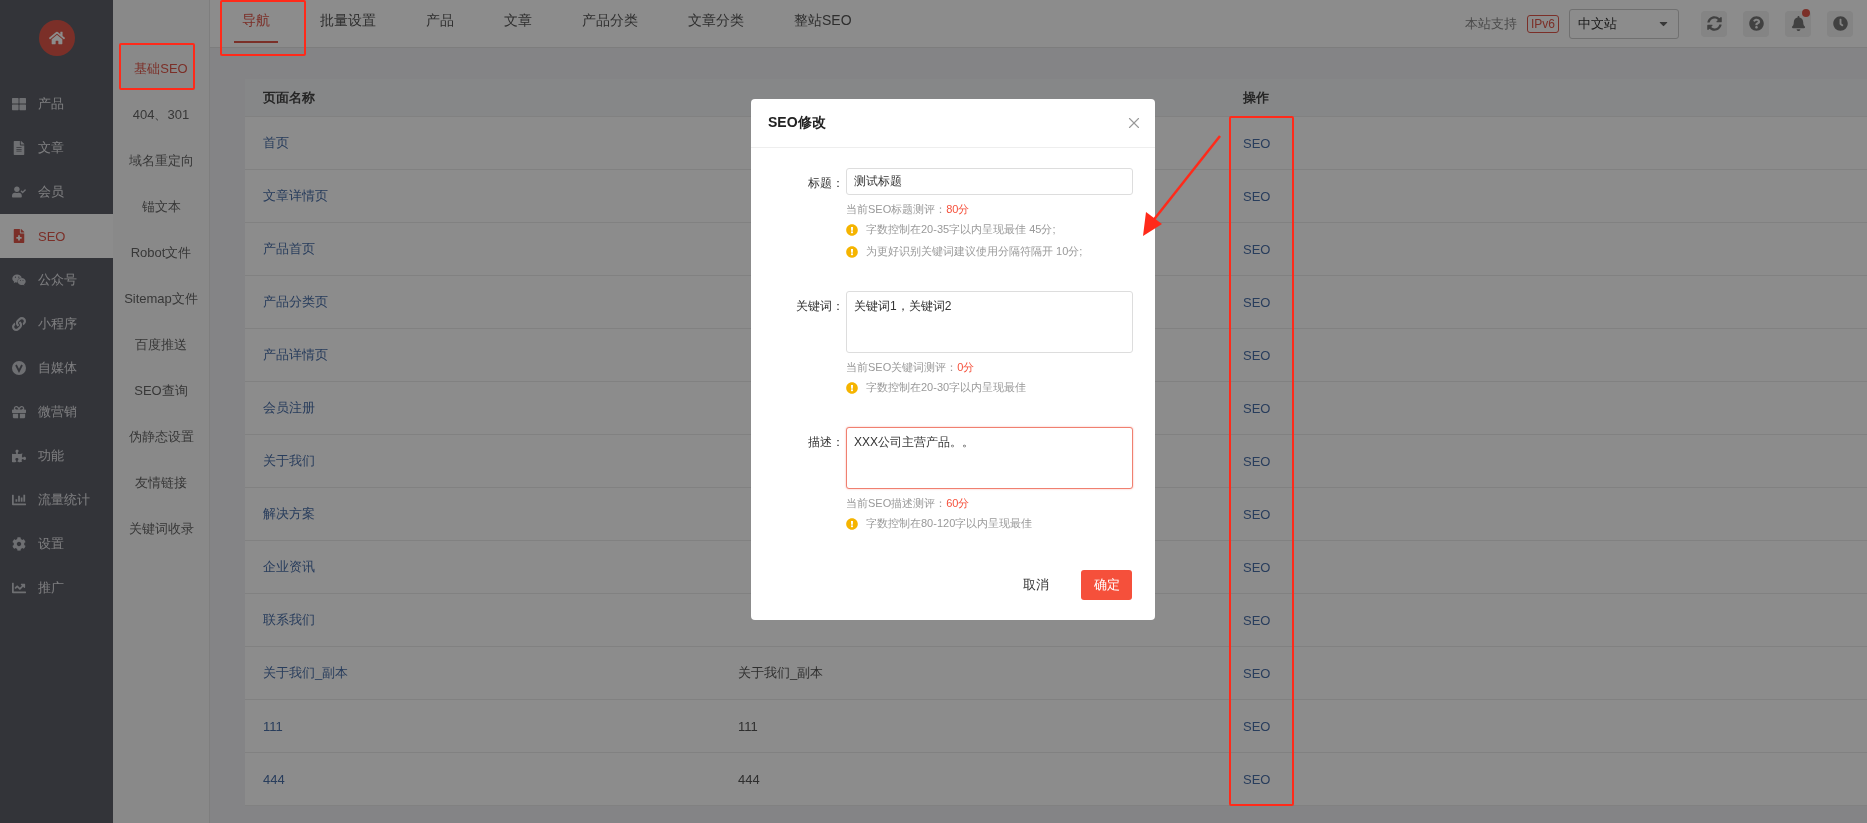 The width and height of the screenshot is (1867, 823). Describe the element at coordinates (949, 523) in the screenshot. I see `tip-text: 字数控制在80-120字以内呈现最佳` at that location.